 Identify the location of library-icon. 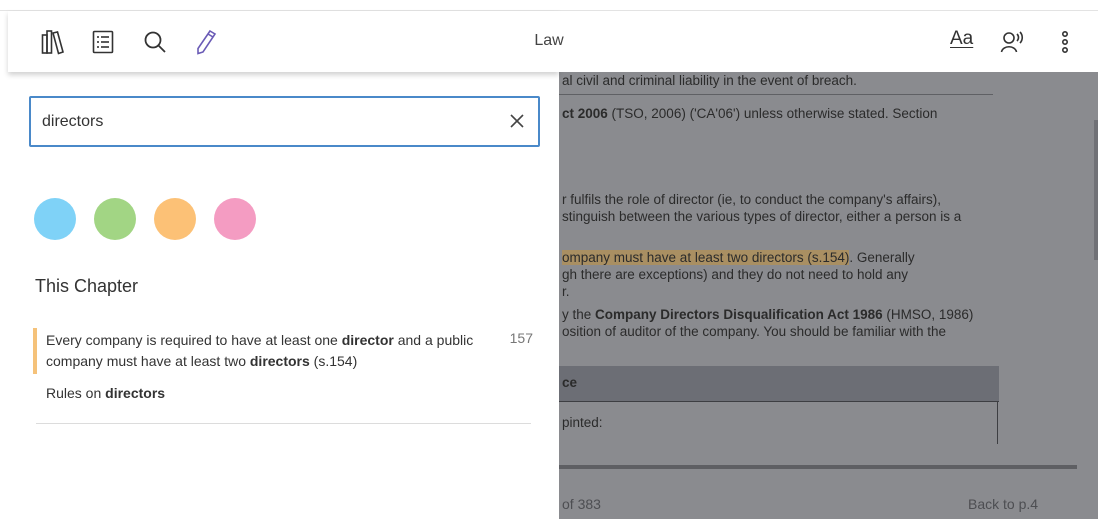
(53, 42).